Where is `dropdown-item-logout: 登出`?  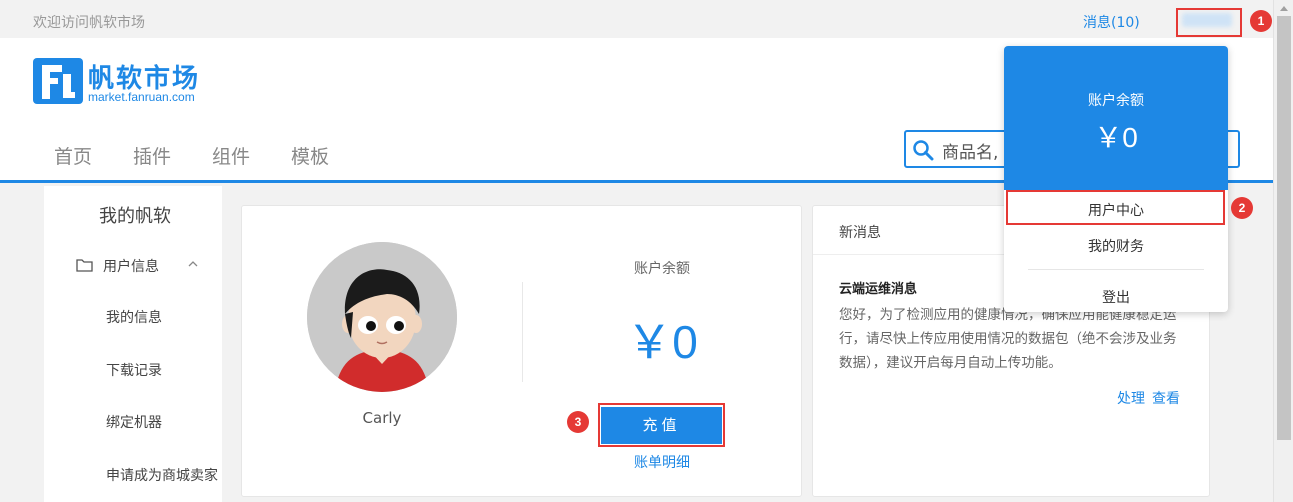
dropdown-item-logout: 登出 is located at coordinates (1116, 297).